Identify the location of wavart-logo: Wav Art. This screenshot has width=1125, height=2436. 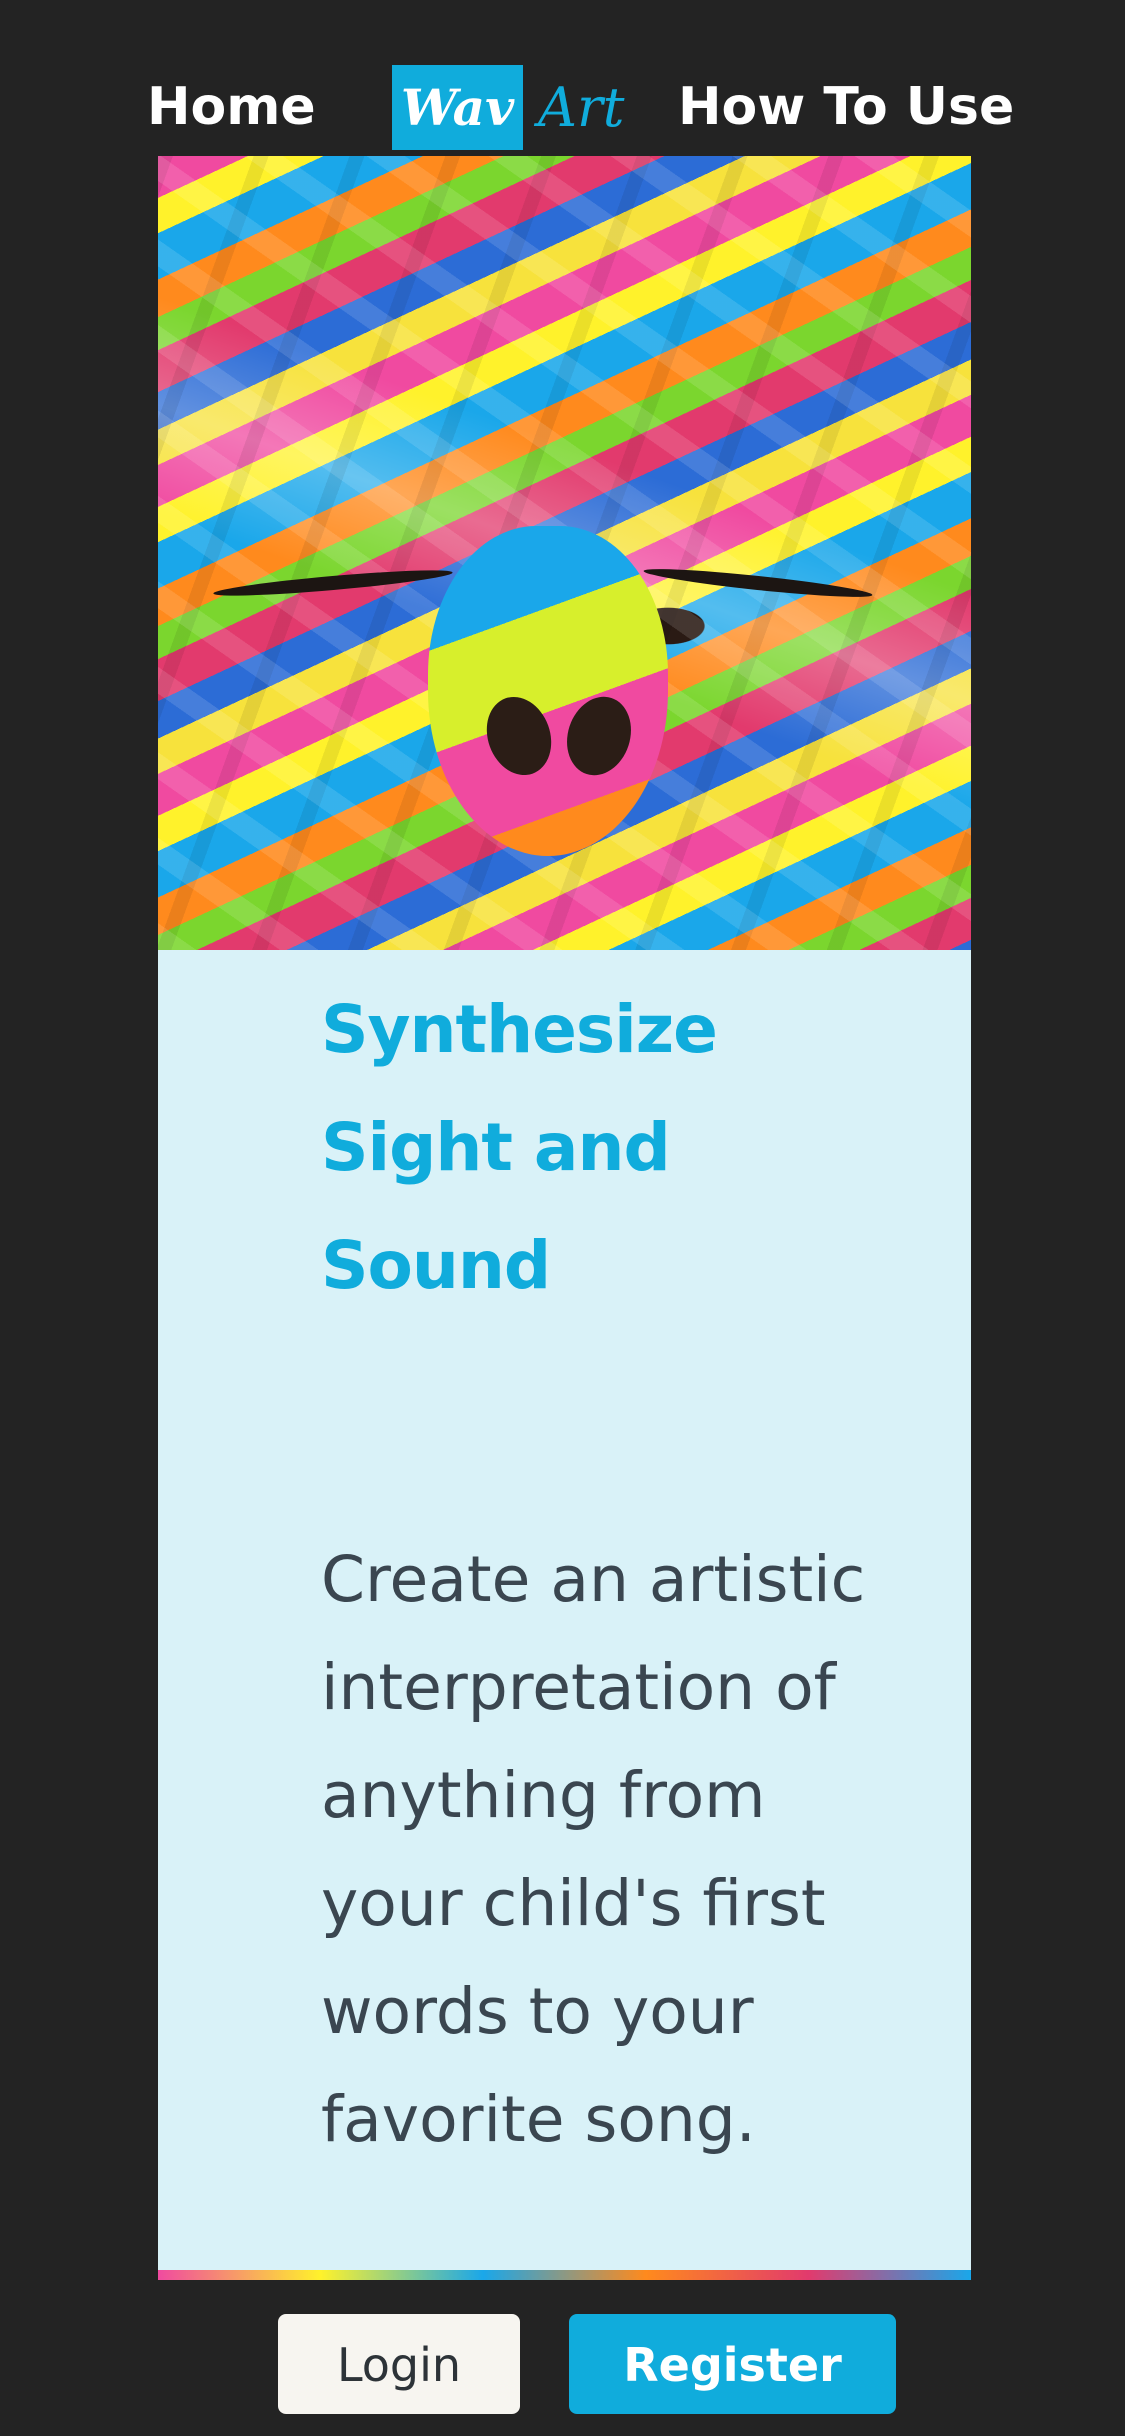
(512, 107).